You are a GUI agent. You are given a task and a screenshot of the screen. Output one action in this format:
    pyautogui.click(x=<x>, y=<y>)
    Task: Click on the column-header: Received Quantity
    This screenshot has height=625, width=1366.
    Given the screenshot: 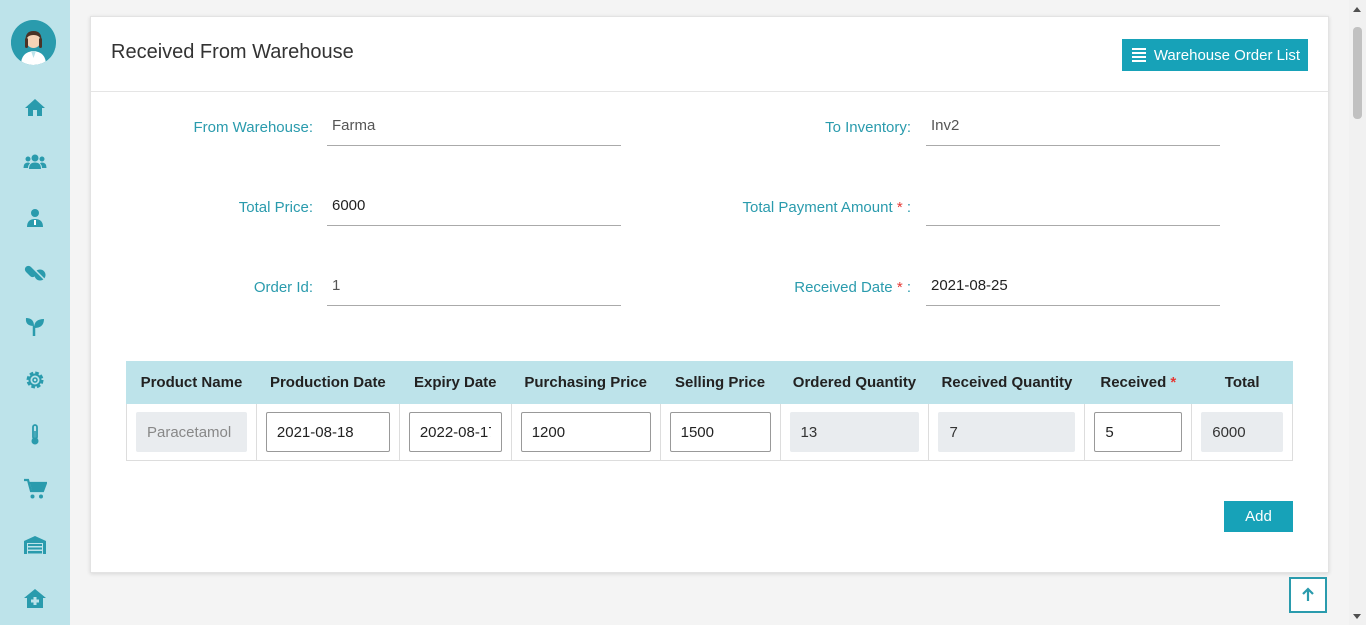 What is the action you would take?
    pyautogui.click(x=1007, y=382)
    